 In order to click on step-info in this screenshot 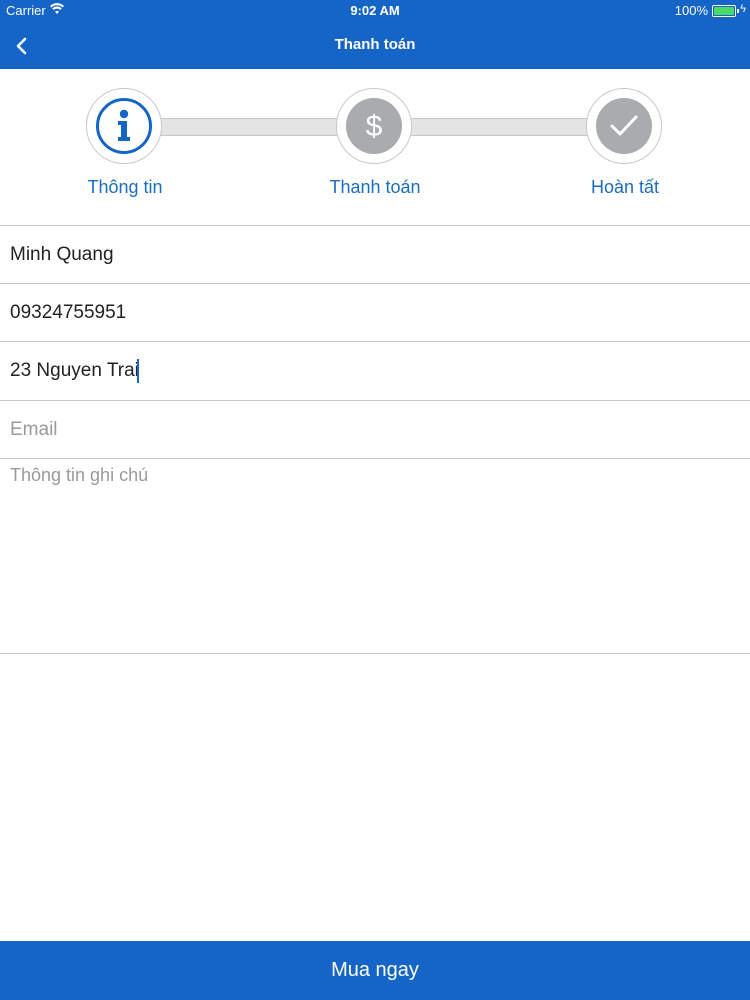, I will do `click(124, 126)`.